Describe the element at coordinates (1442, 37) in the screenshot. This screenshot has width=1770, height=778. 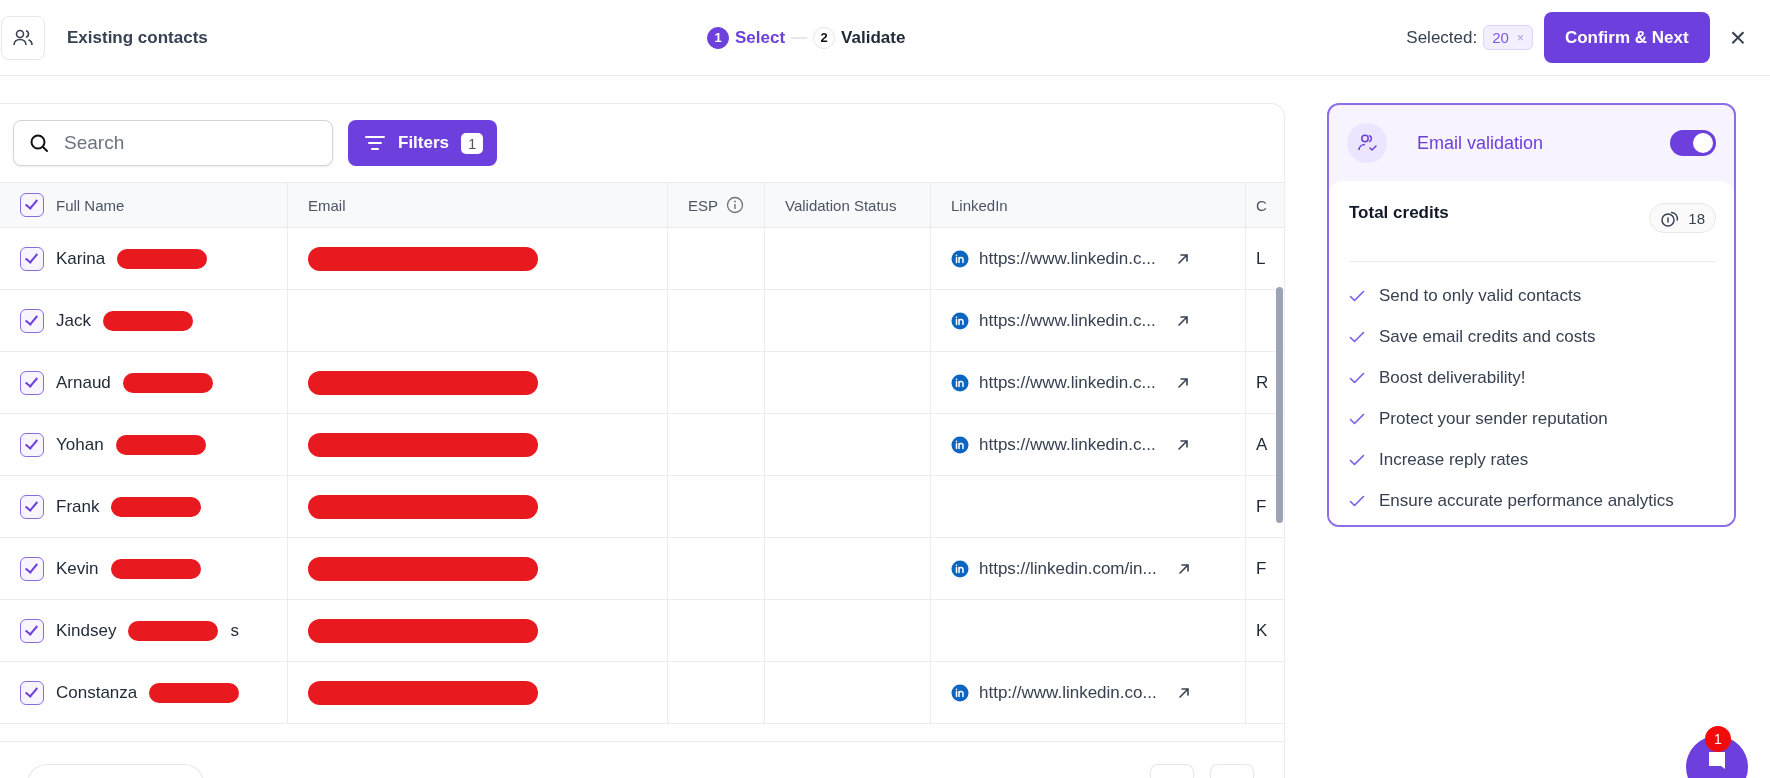
I see `selected-label: Selected:` at that location.